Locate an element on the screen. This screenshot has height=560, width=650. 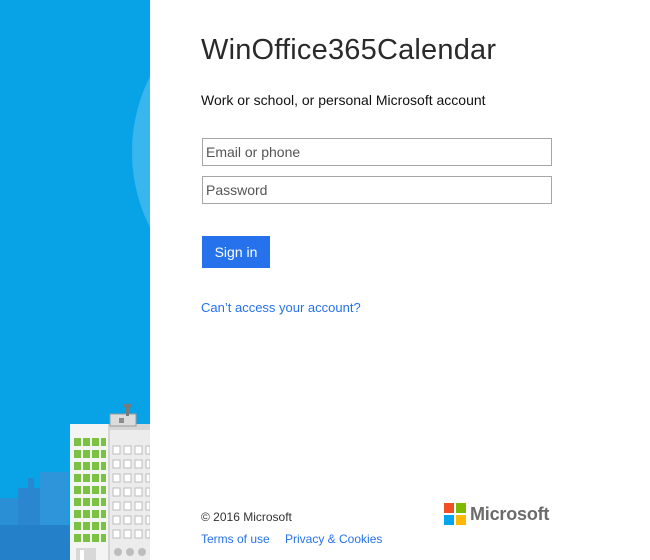
decorative-circle is located at coordinates (141, 152).